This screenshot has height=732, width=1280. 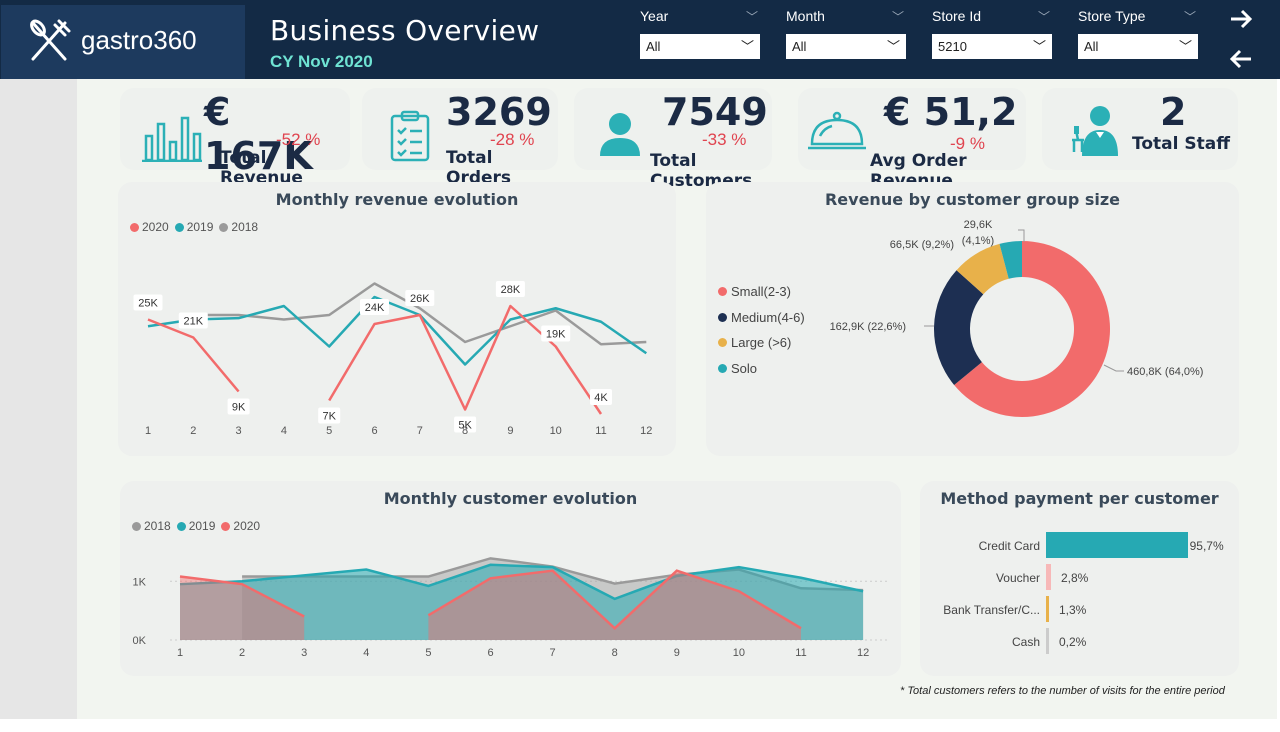 I want to click on customer-area-chart: 0K1K1 2 3 4 5 6 7 8 9 10 11 12, so click(x=510, y=608).